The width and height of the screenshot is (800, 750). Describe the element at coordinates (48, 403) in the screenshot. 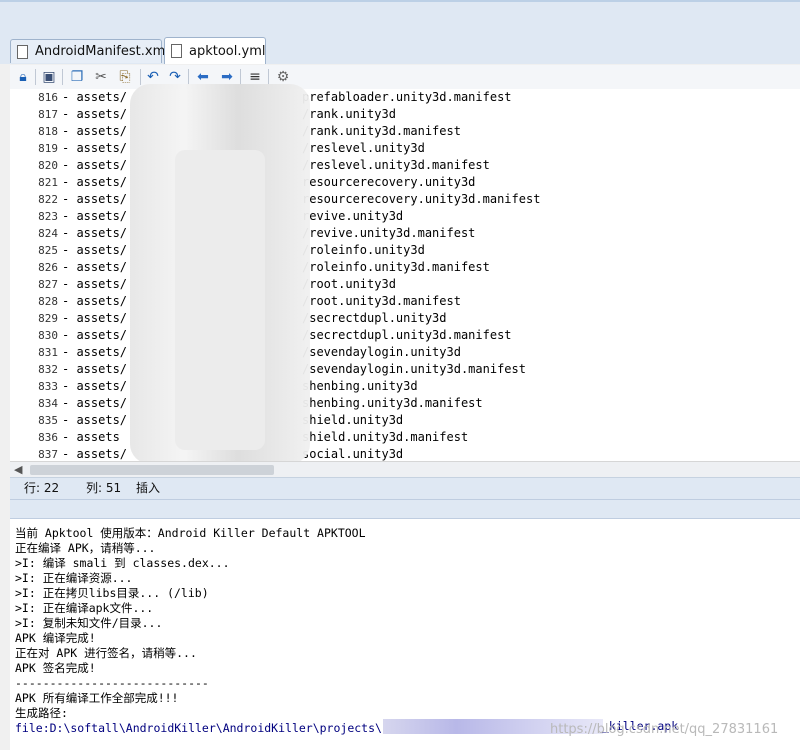

I see `line-number: 834` at that location.